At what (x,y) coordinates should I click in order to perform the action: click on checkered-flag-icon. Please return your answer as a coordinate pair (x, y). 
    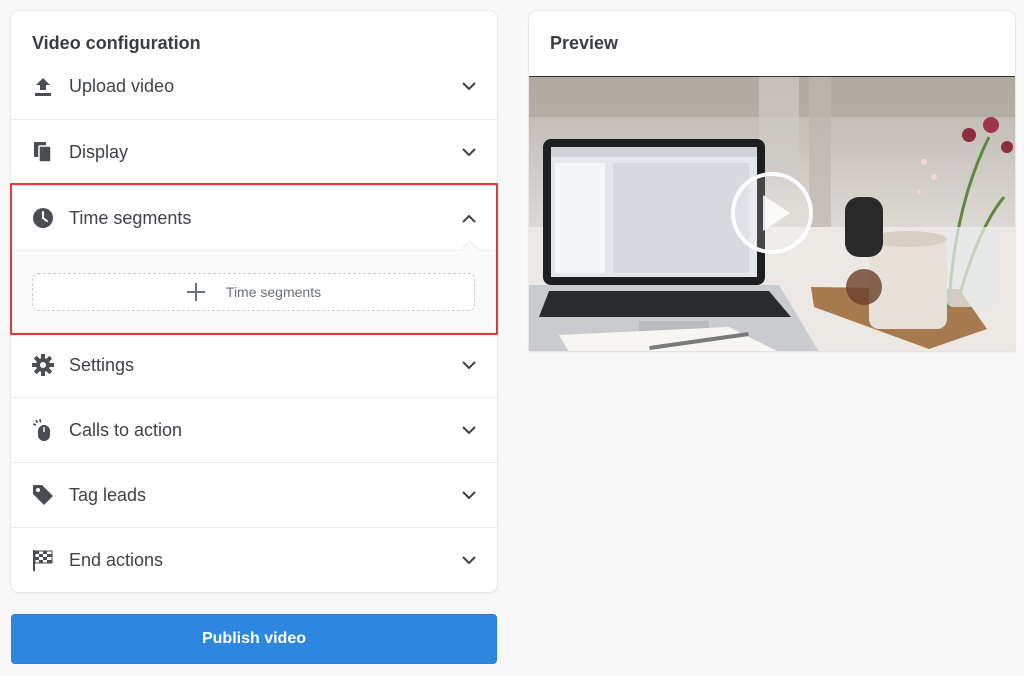
    Looking at the image, I should click on (43, 560).